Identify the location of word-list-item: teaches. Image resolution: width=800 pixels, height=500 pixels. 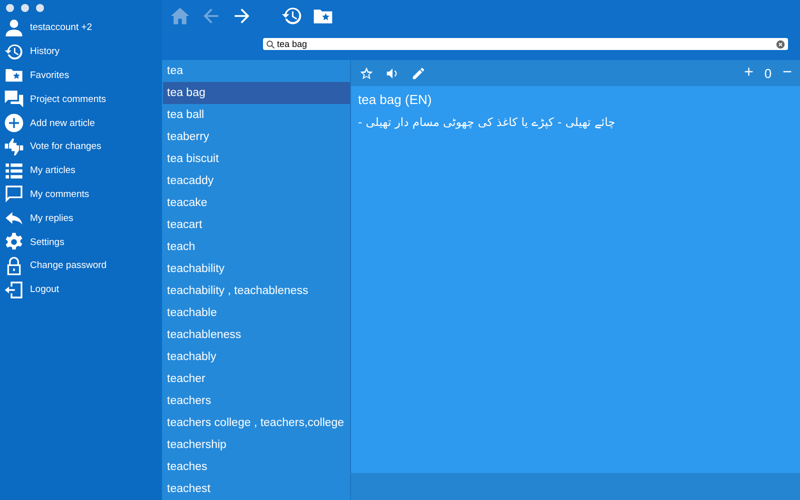
(256, 467).